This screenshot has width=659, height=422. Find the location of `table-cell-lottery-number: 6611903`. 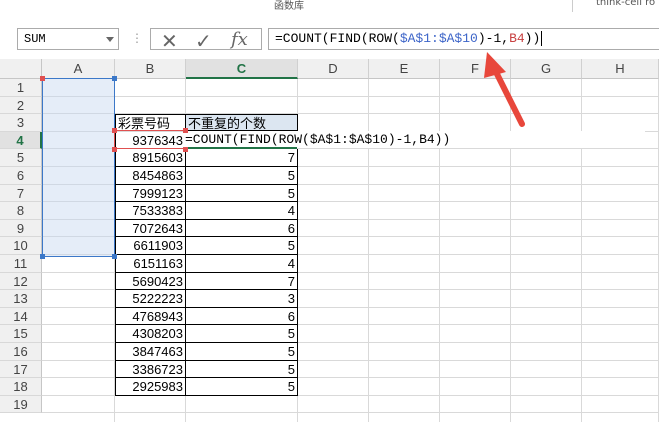

table-cell-lottery-number: 6611903 is located at coordinates (150, 246).